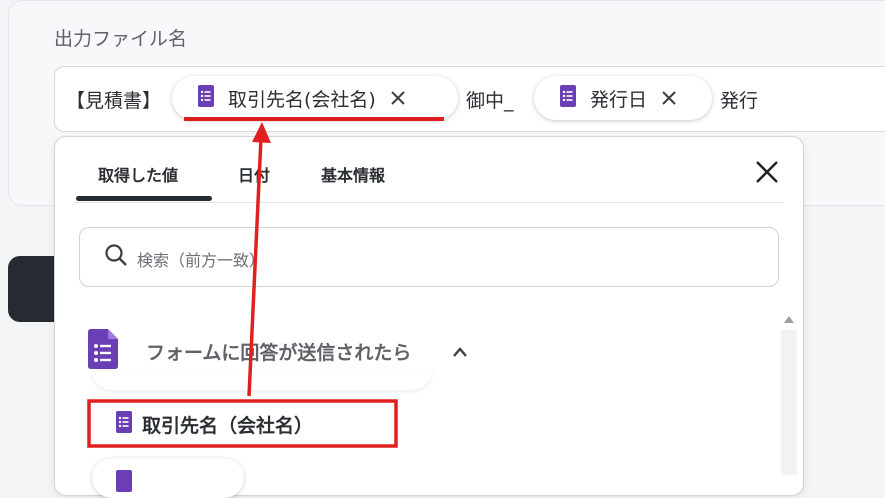 This screenshot has height=498, width=885. What do you see at coordinates (302, 99) in the screenshot?
I see `chip-label: 取引先名(会社名)` at bounding box center [302, 99].